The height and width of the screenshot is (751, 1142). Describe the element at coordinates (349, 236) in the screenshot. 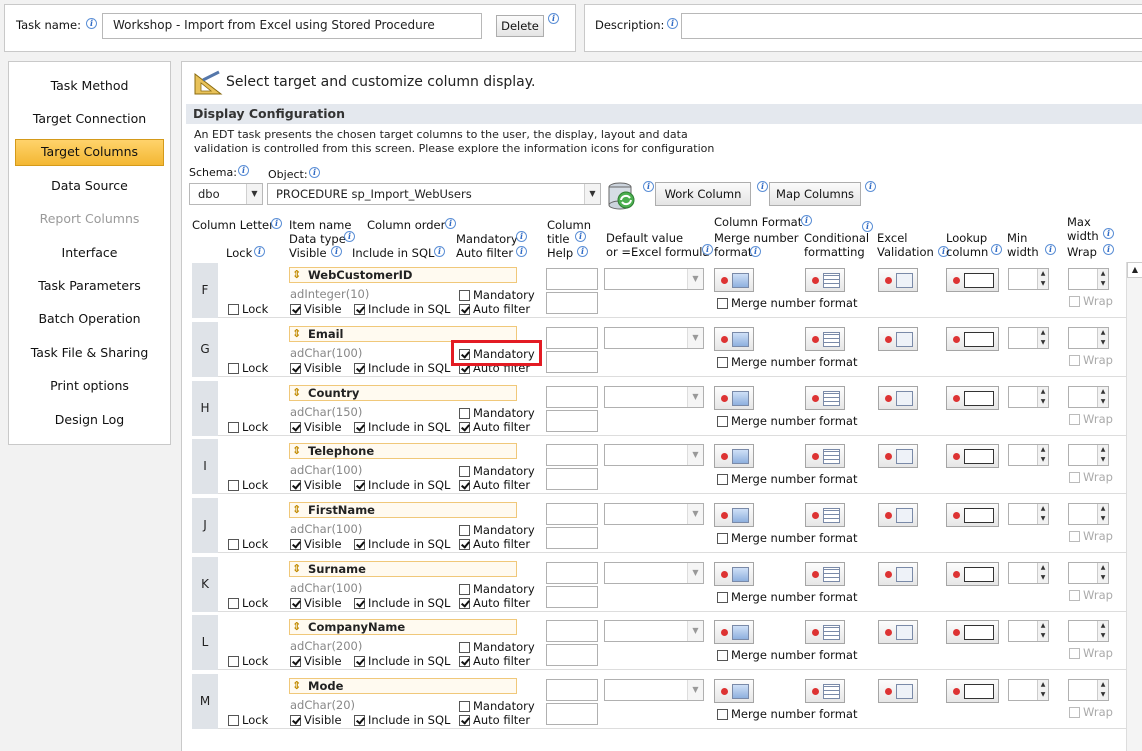

I see `data-type-info-icon: i` at that location.